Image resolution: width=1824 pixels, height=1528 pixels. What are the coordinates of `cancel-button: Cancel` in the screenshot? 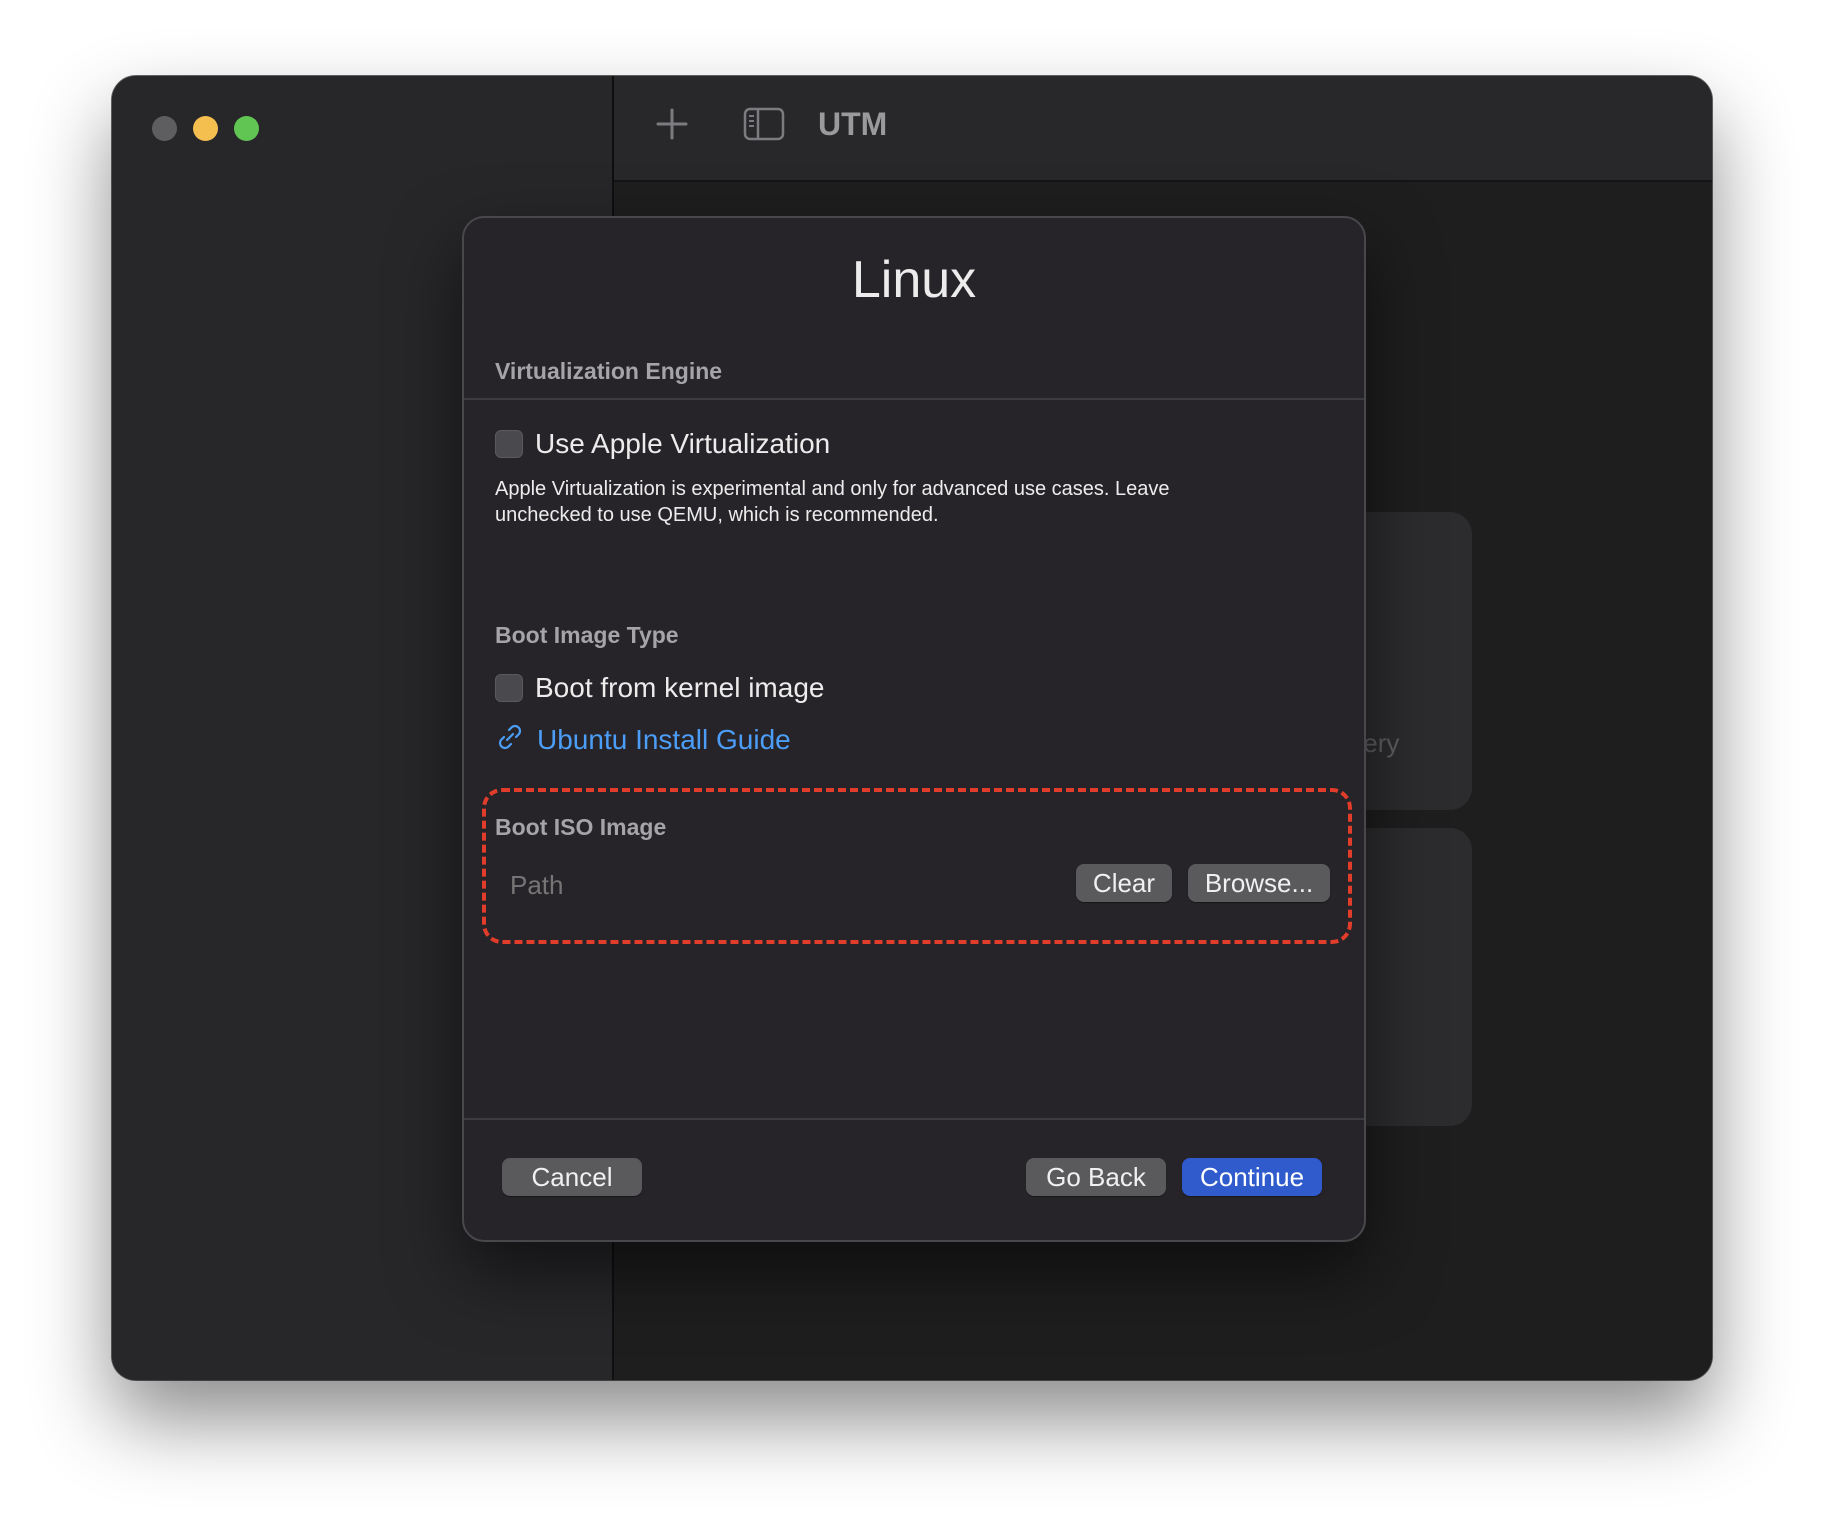 It's located at (572, 1177).